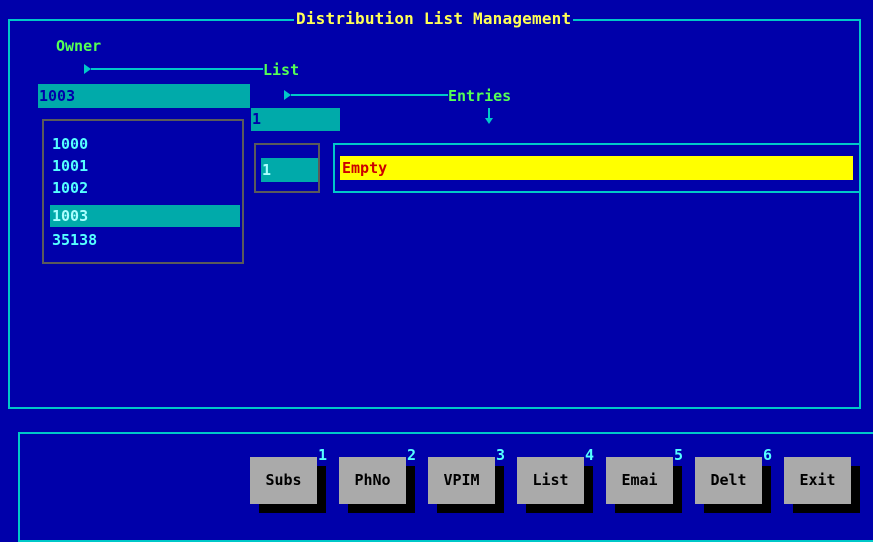 The width and height of the screenshot is (873, 542). Describe the element at coordinates (145, 166) in the screenshot. I see `owner-list-item: 1001` at that location.